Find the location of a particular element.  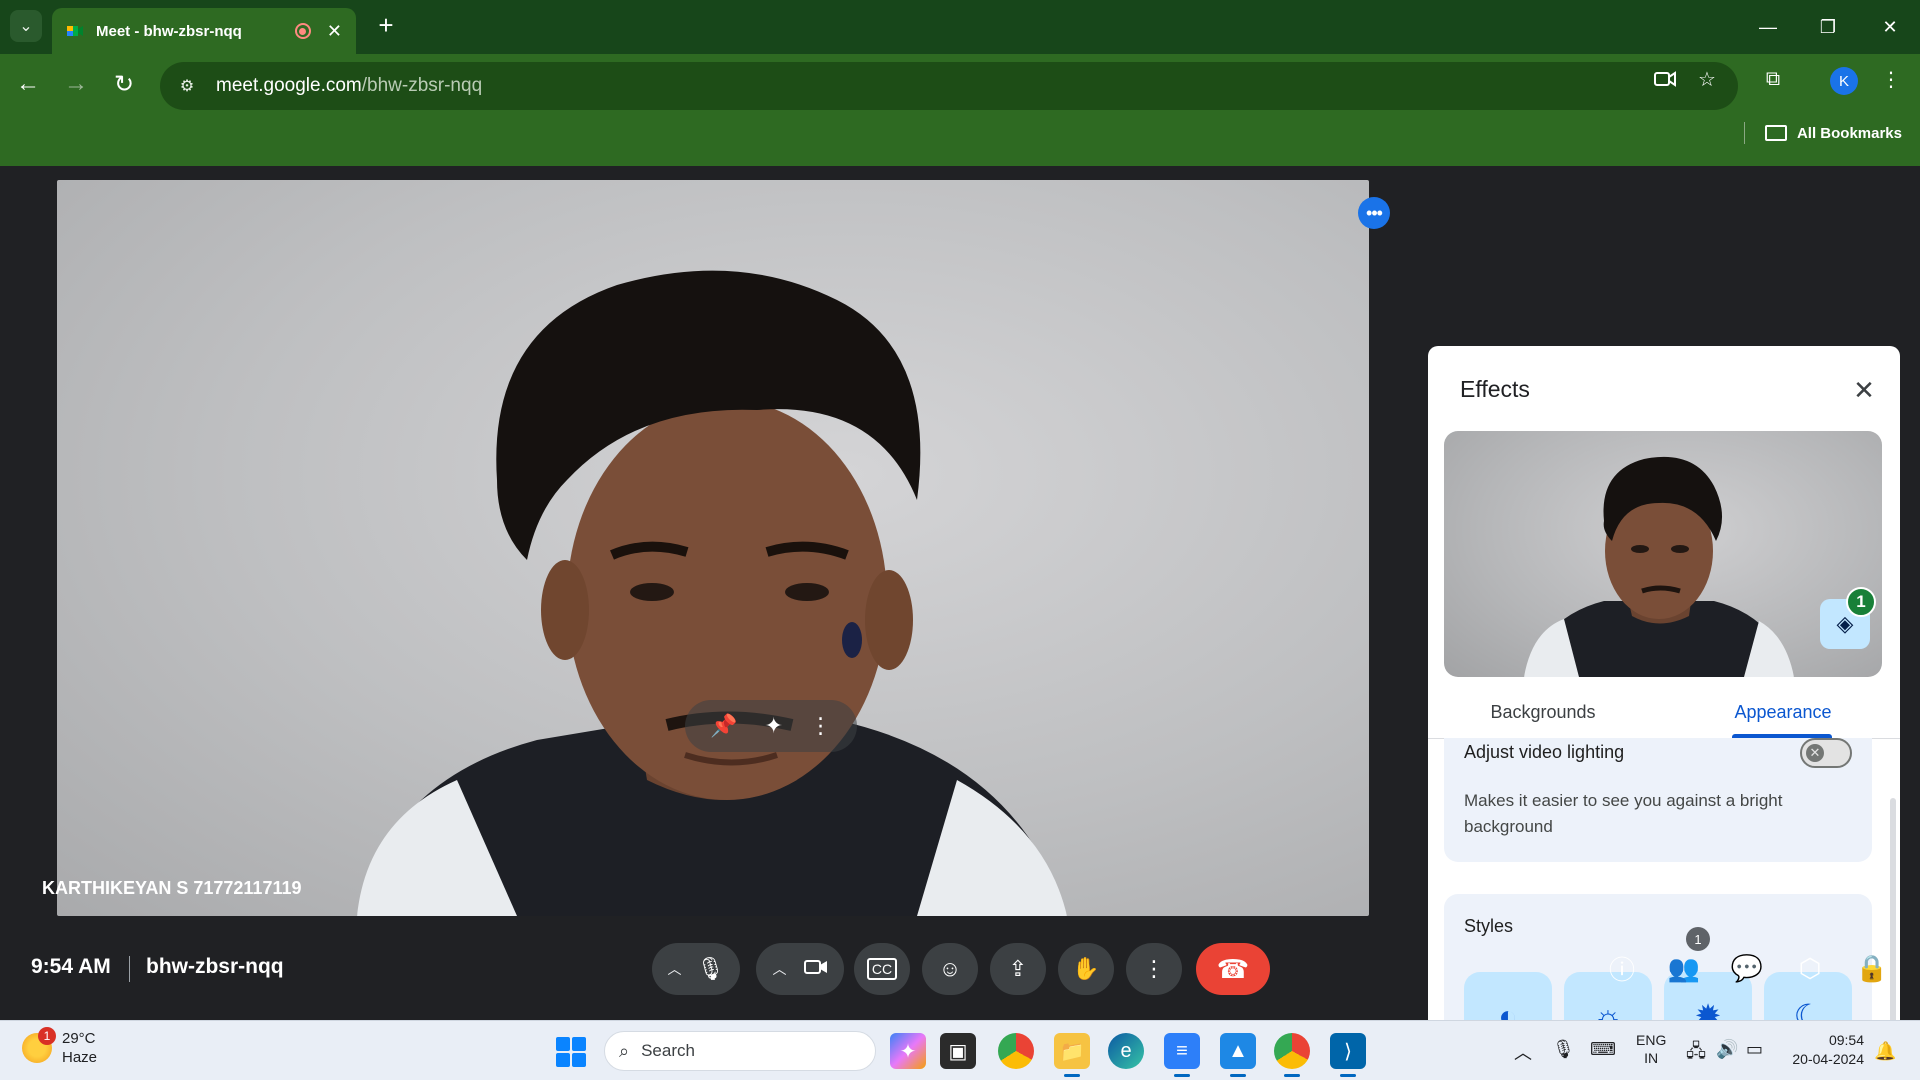

new-tab-button: + is located at coordinates (386, 26).